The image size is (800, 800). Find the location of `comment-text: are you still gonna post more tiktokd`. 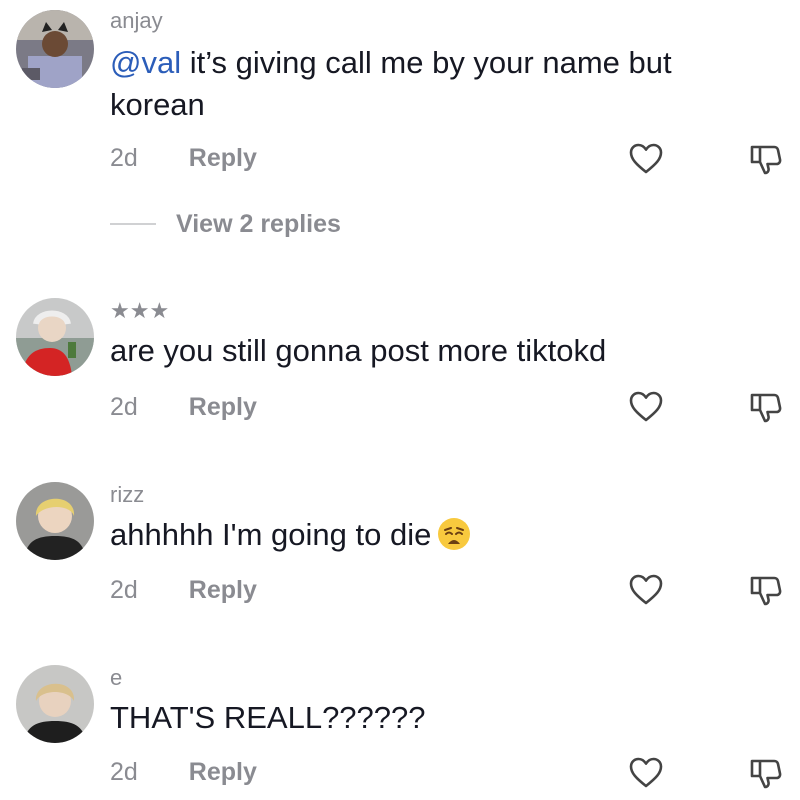

comment-text: are you still gonna post more tiktokd is located at coordinates (358, 350).